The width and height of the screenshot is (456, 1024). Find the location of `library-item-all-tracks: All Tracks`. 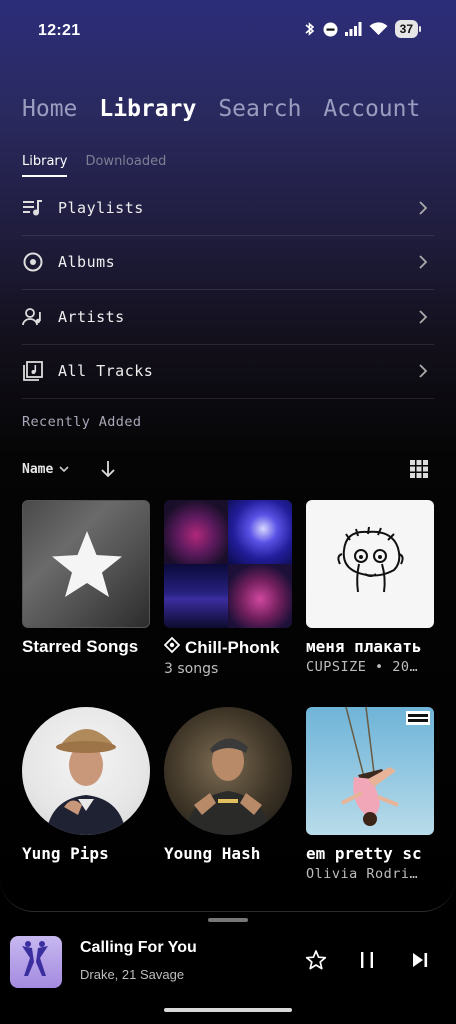

library-item-all-tracks: All Tracks is located at coordinates (228, 372).